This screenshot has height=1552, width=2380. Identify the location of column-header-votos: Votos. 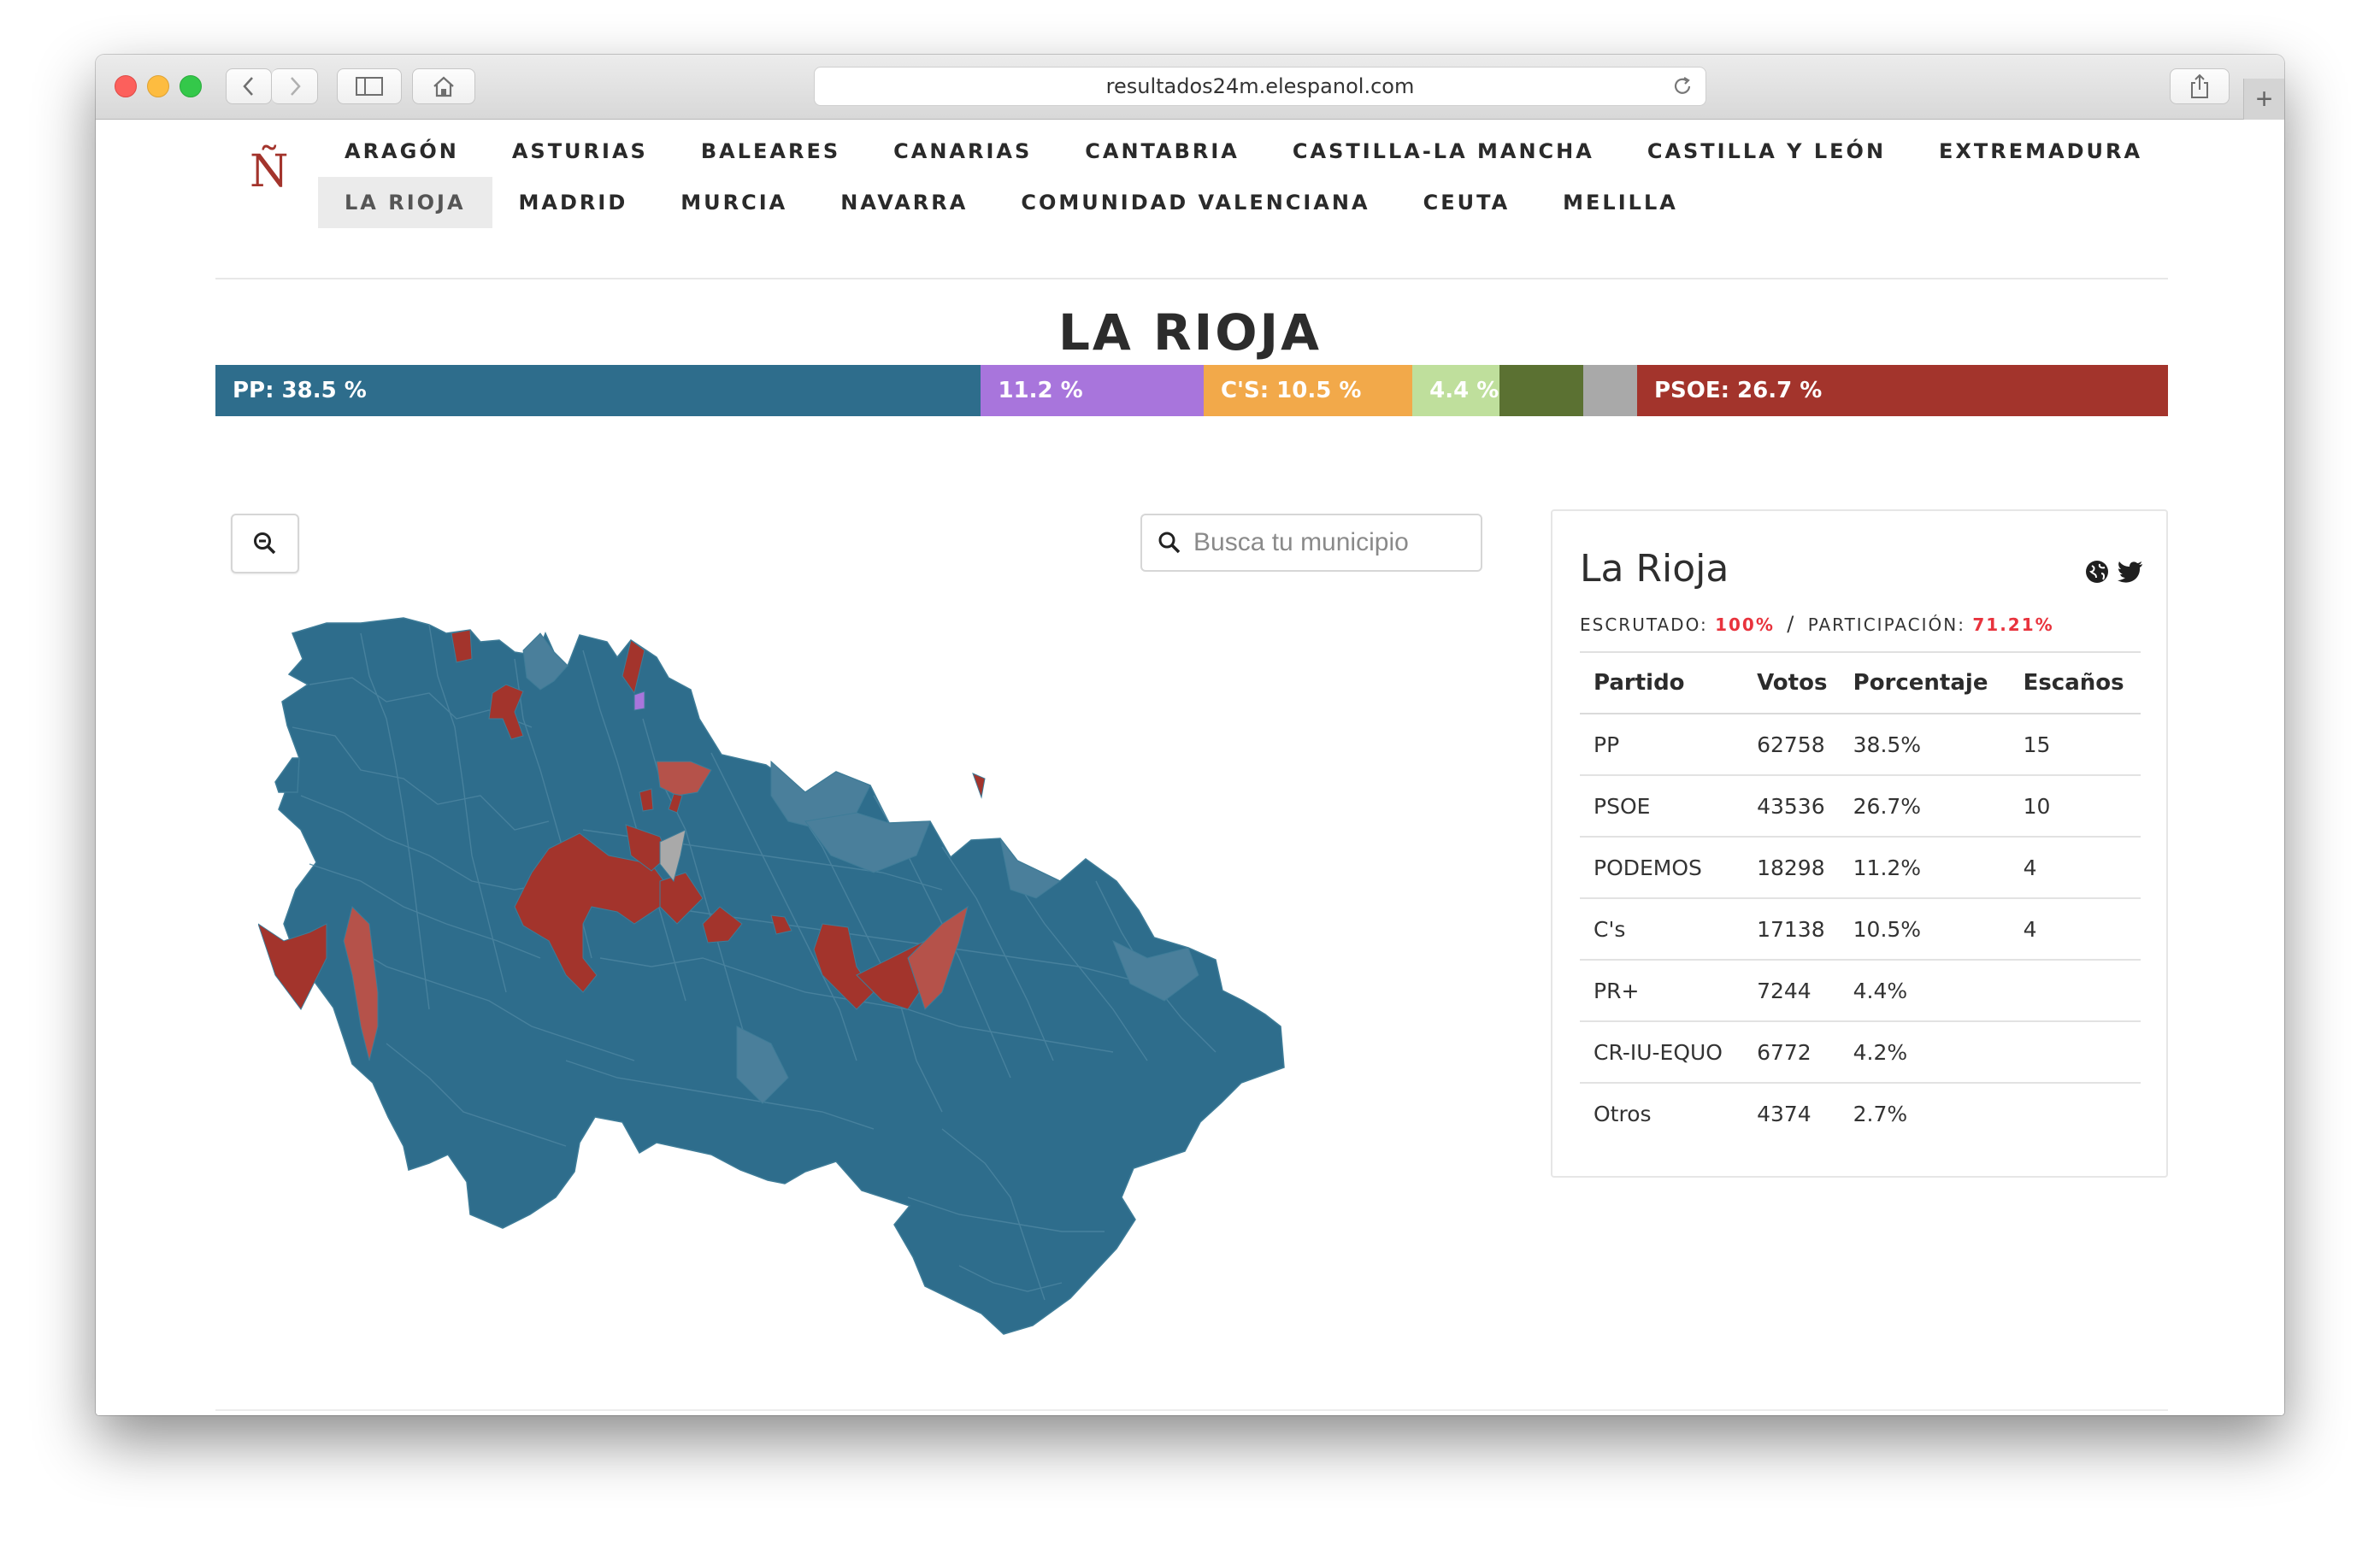
(1792, 682).